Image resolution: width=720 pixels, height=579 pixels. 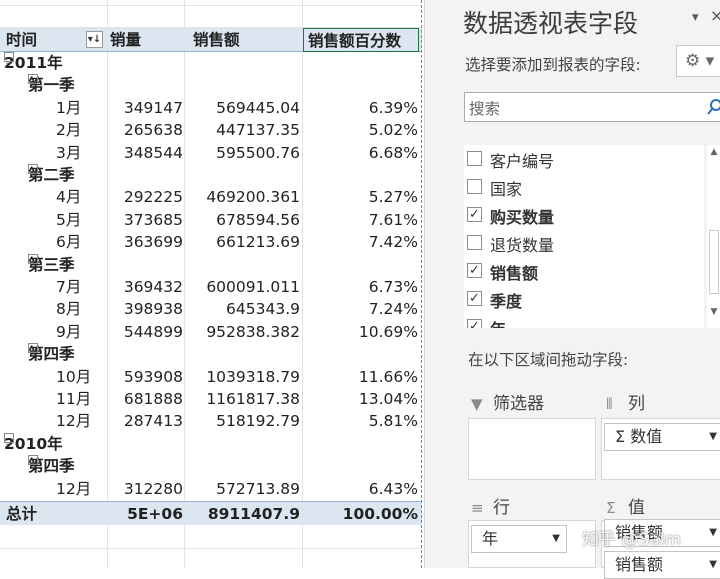 I want to click on scroll-up-icon: ▲, so click(x=713, y=152).